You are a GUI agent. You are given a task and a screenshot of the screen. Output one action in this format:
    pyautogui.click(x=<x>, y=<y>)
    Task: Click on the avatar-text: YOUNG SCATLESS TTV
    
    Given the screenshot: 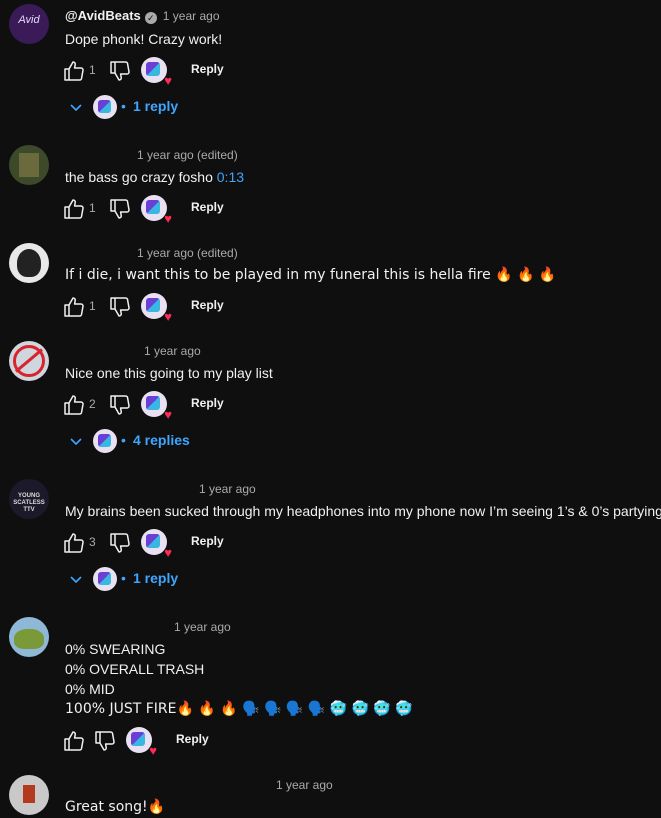 What is the action you would take?
    pyautogui.click(x=29, y=503)
    